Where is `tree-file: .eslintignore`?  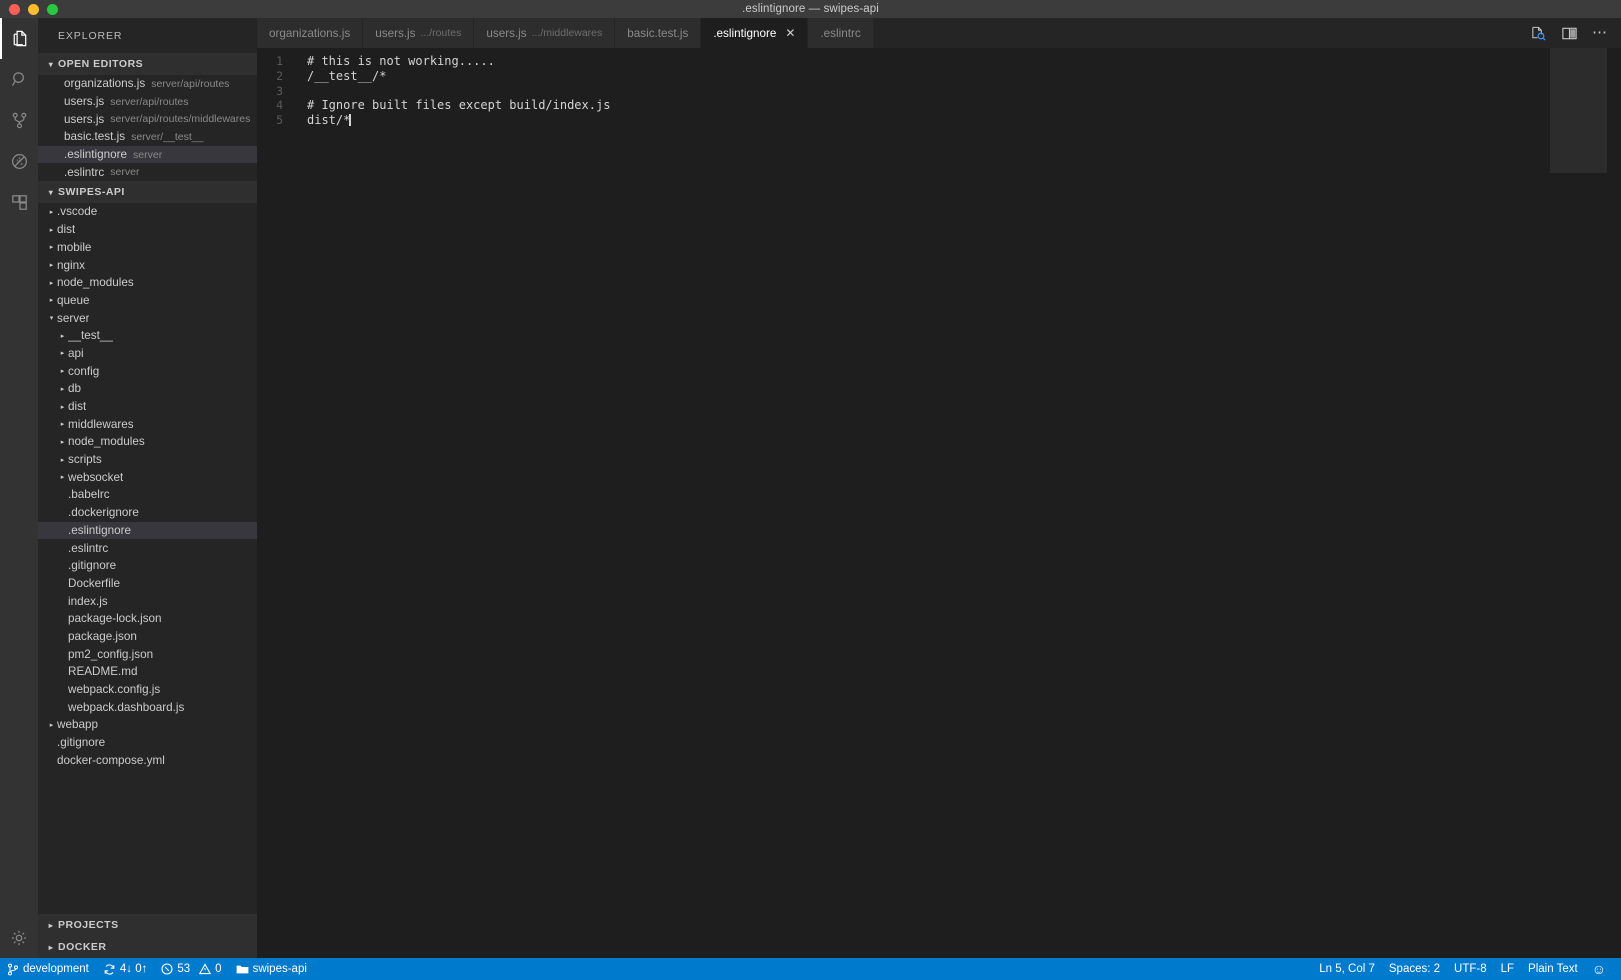
tree-file: .eslintignore is located at coordinates (147, 530).